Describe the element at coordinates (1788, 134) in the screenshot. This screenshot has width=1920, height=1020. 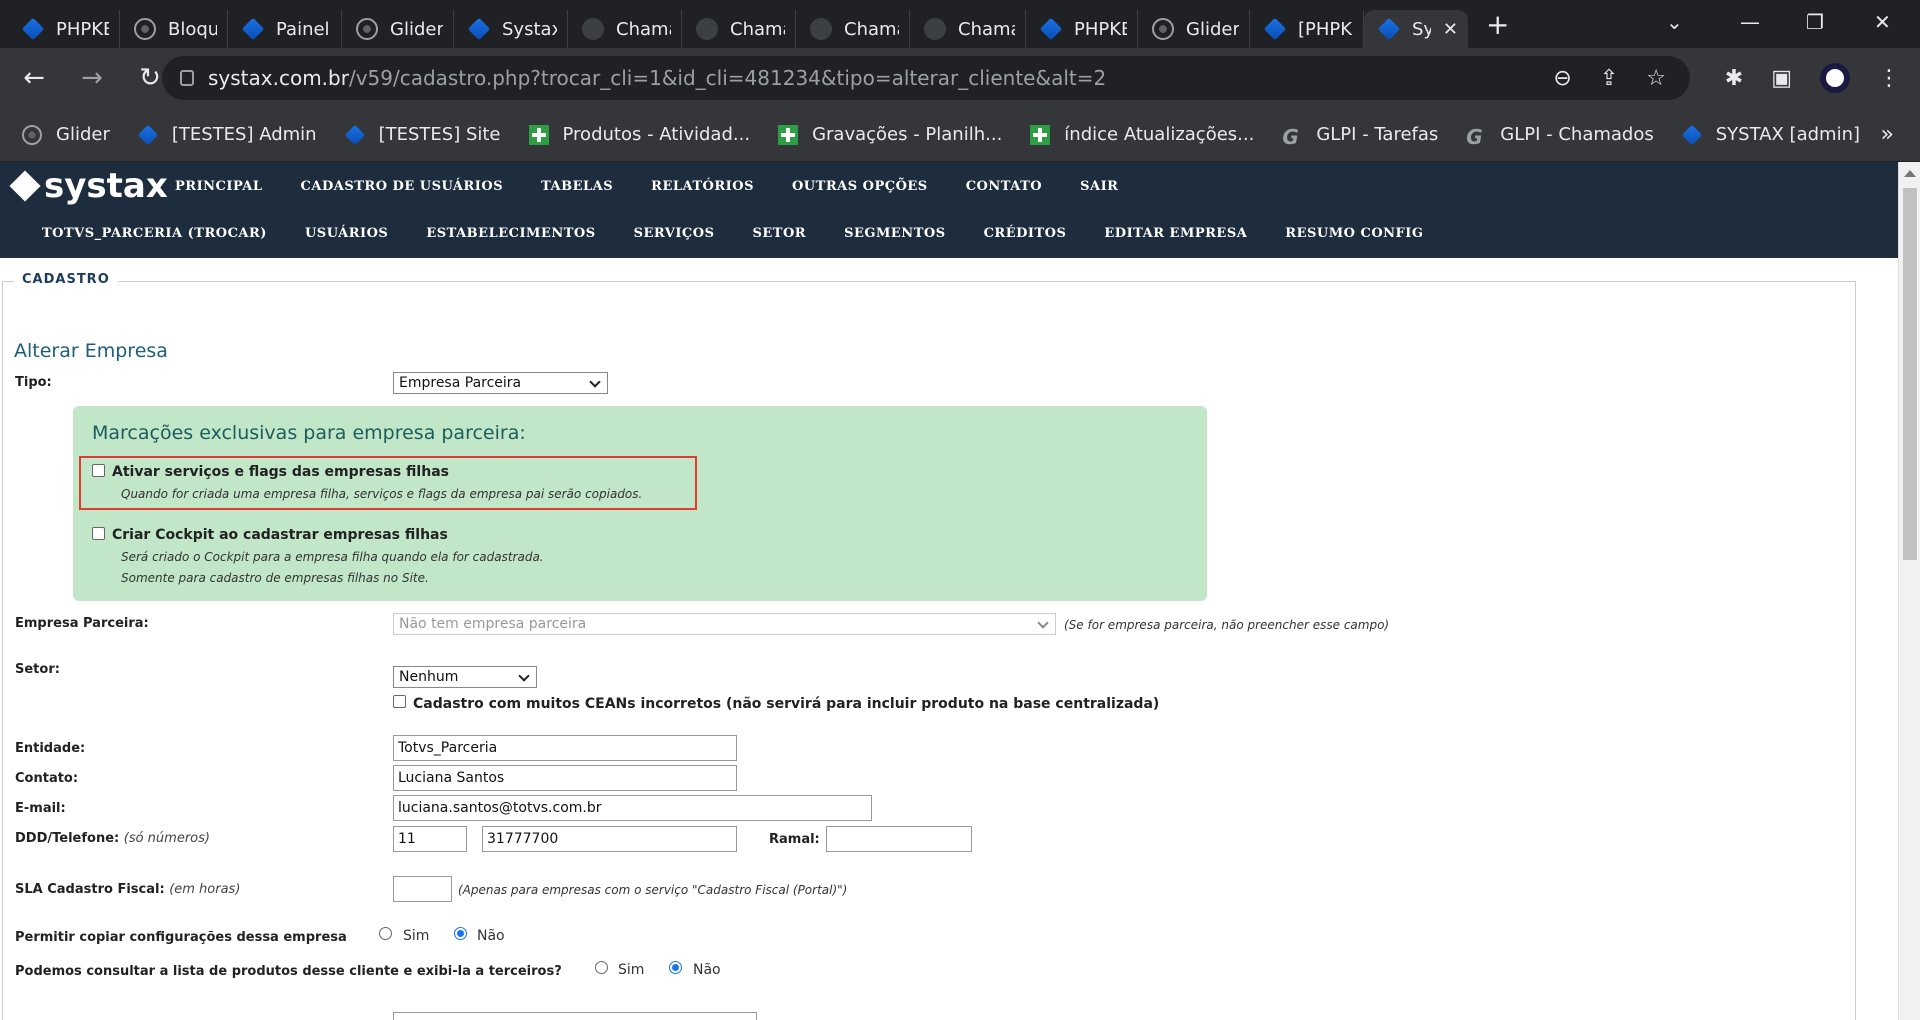
I see `bookmark-label: SYSTAX [admin]` at that location.